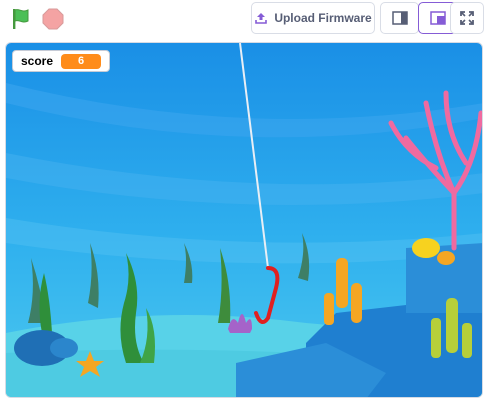  What do you see at coordinates (243, 19) in the screenshot?
I see `stage-toolbar: Upload Firmware` at bounding box center [243, 19].